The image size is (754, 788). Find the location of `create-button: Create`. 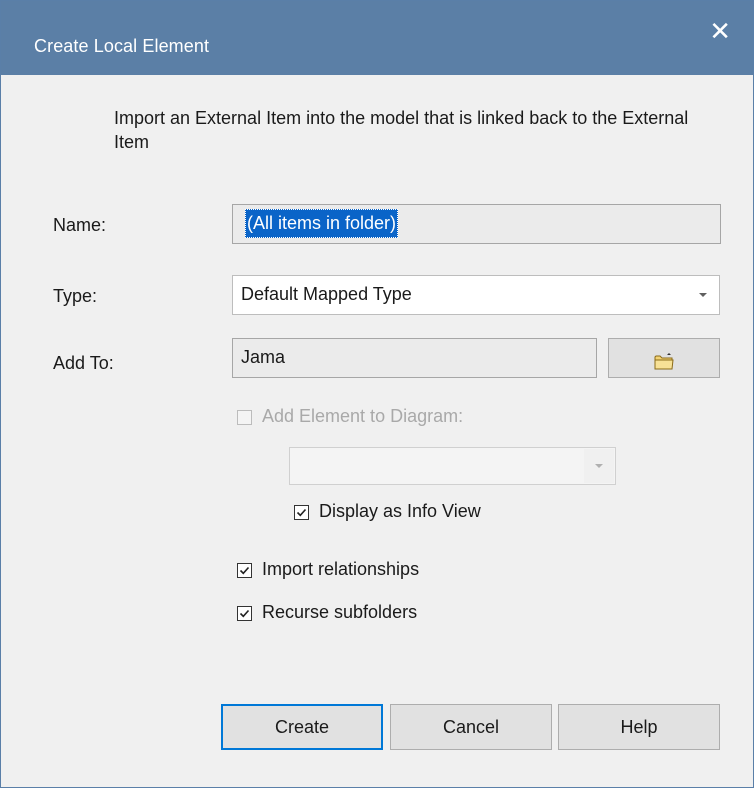

create-button: Create is located at coordinates (302, 727).